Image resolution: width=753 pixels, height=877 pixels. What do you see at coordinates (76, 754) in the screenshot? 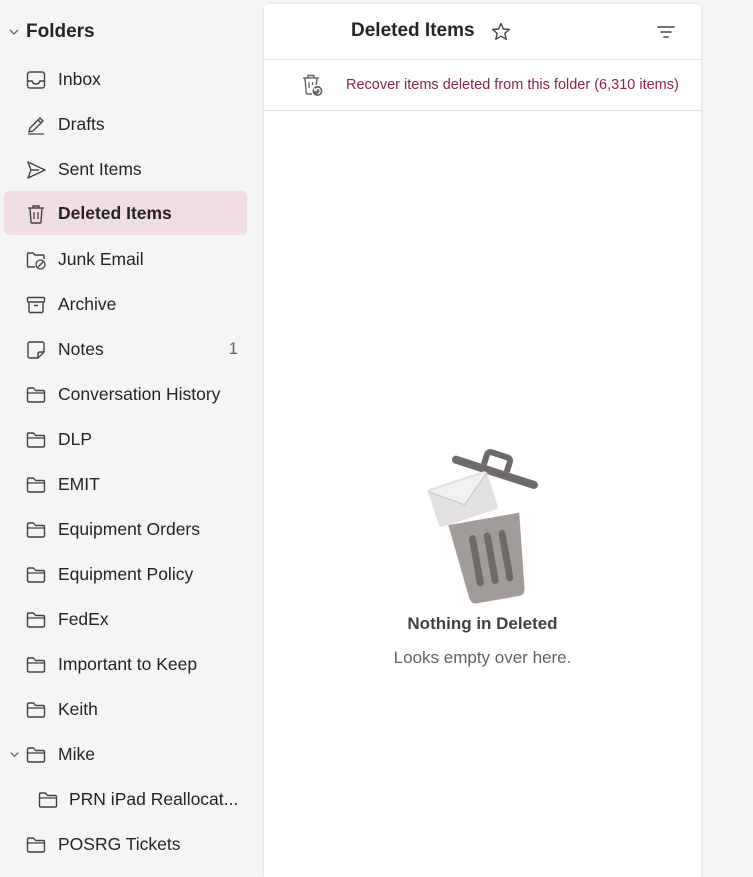
I see `folder-label: Mike` at bounding box center [76, 754].